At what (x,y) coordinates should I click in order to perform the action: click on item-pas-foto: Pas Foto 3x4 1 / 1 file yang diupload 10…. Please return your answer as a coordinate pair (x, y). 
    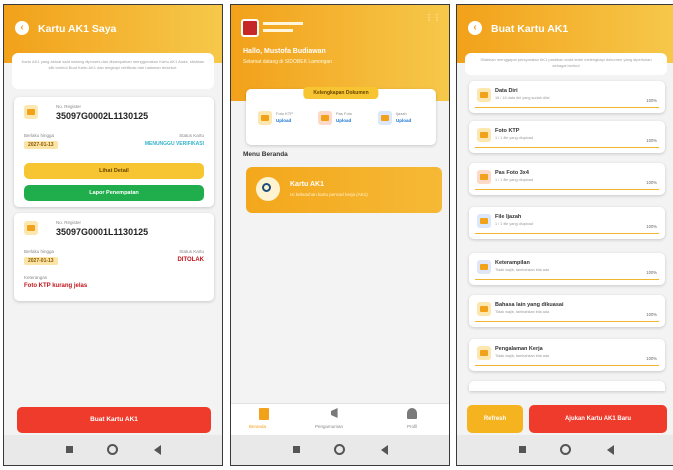
    Looking at the image, I should click on (567, 179).